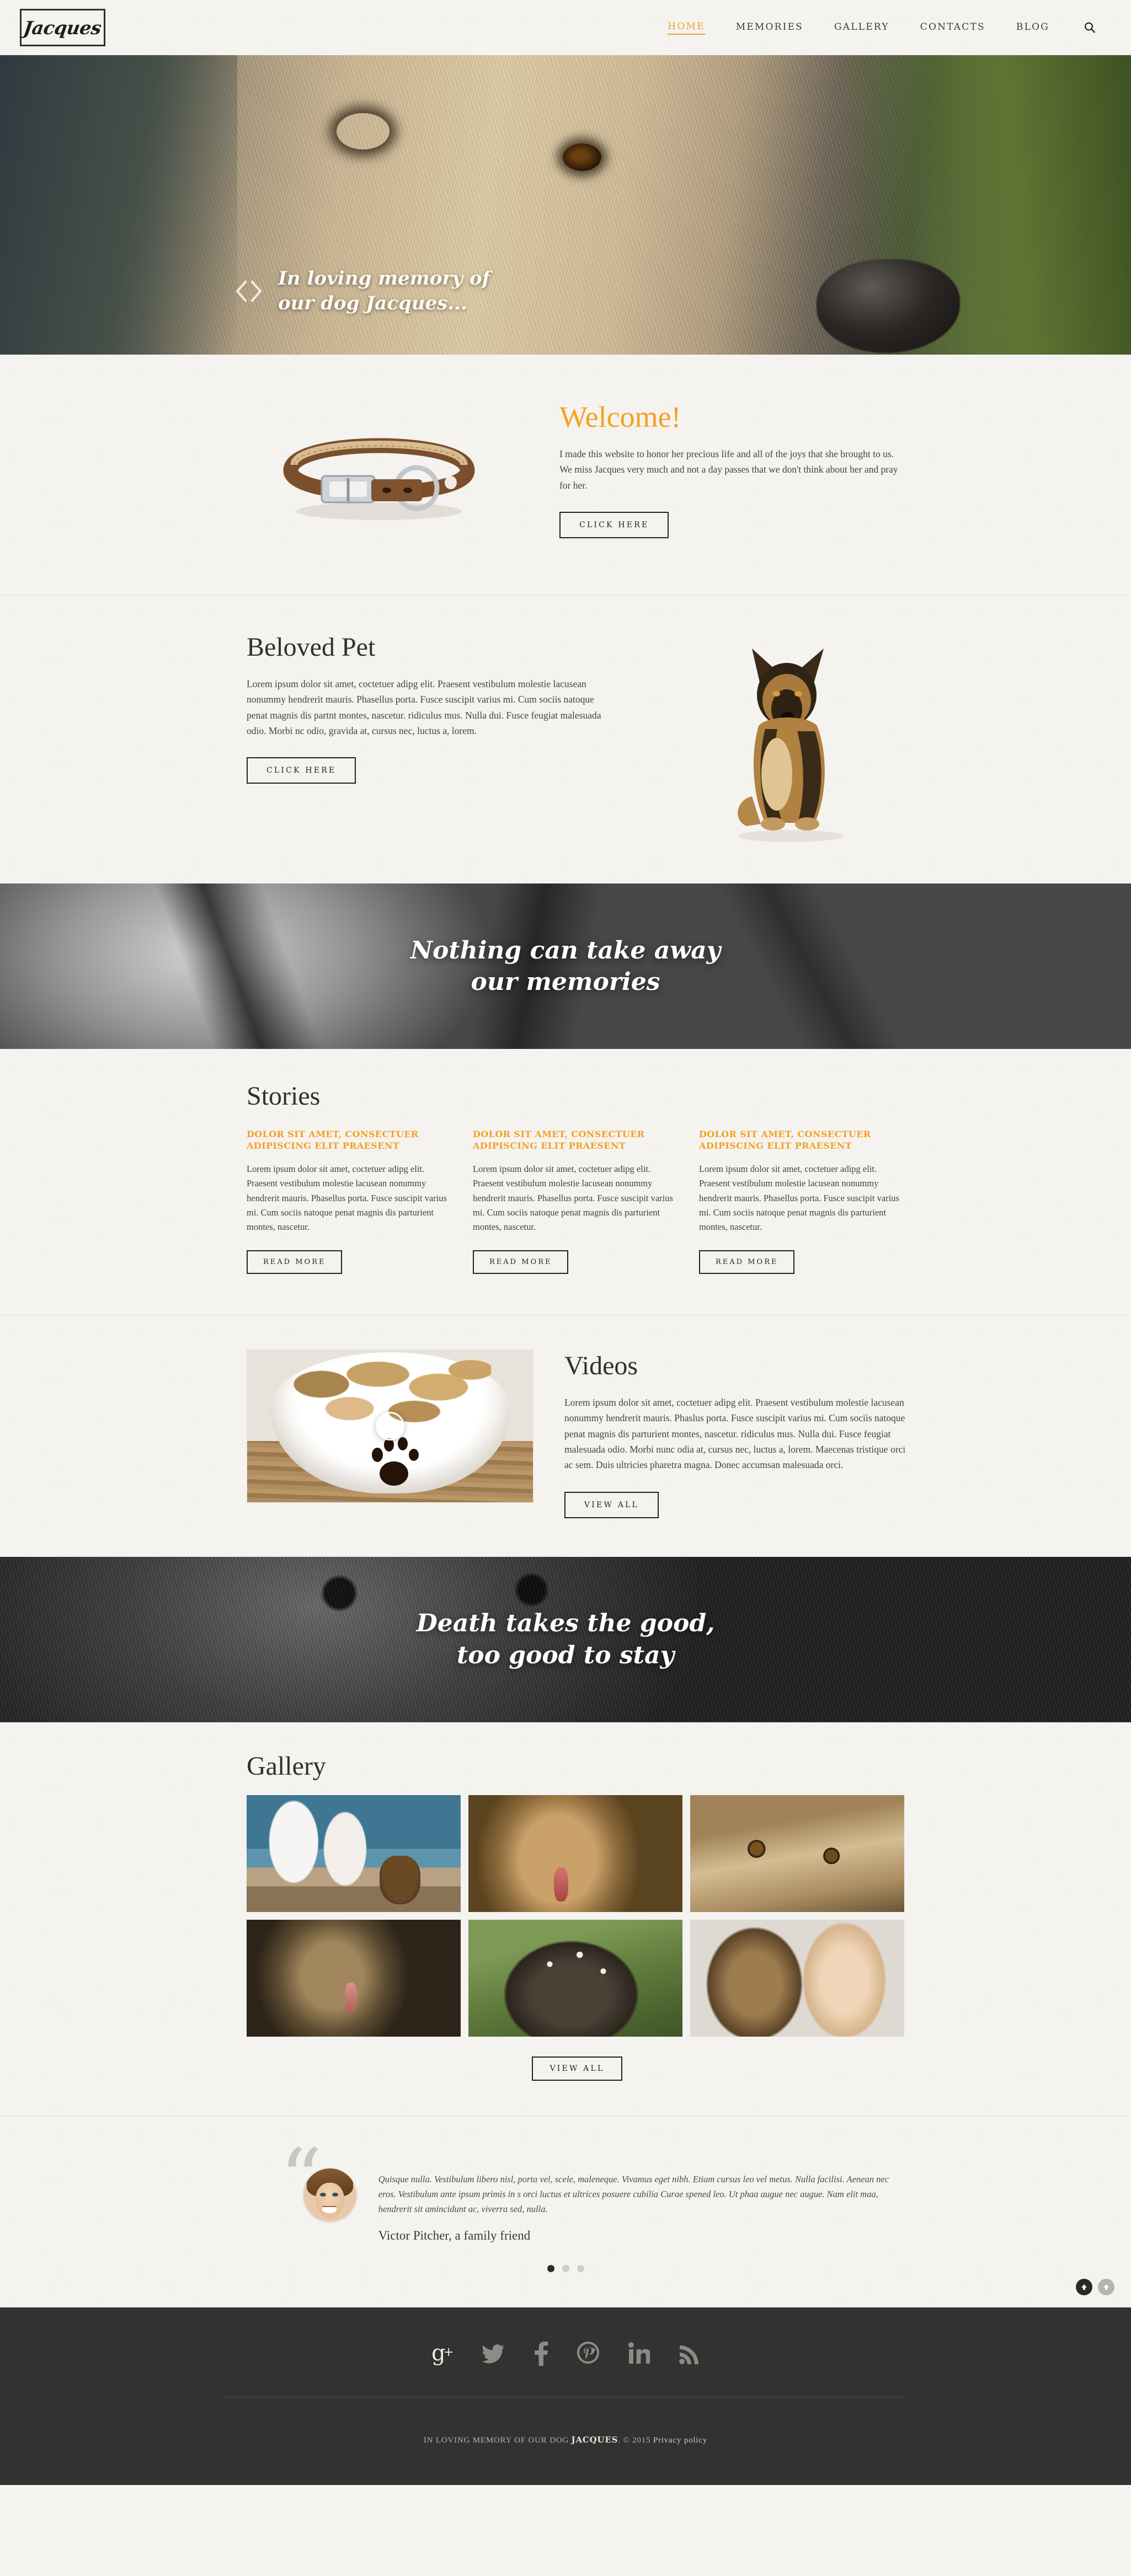 This screenshot has height=2576, width=1131. I want to click on hero-background-image, so click(565, 205).